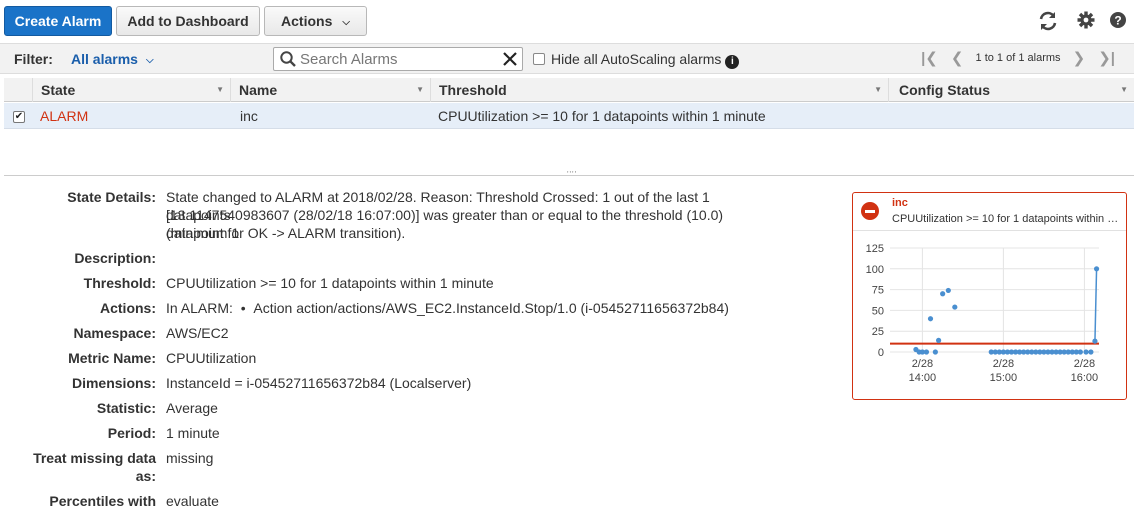 Image resolution: width=1134 pixels, height=513 pixels. What do you see at coordinates (929, 58) in the screenshot?
I see `first-page-icon: |❮` at bounding box center [929, 58].